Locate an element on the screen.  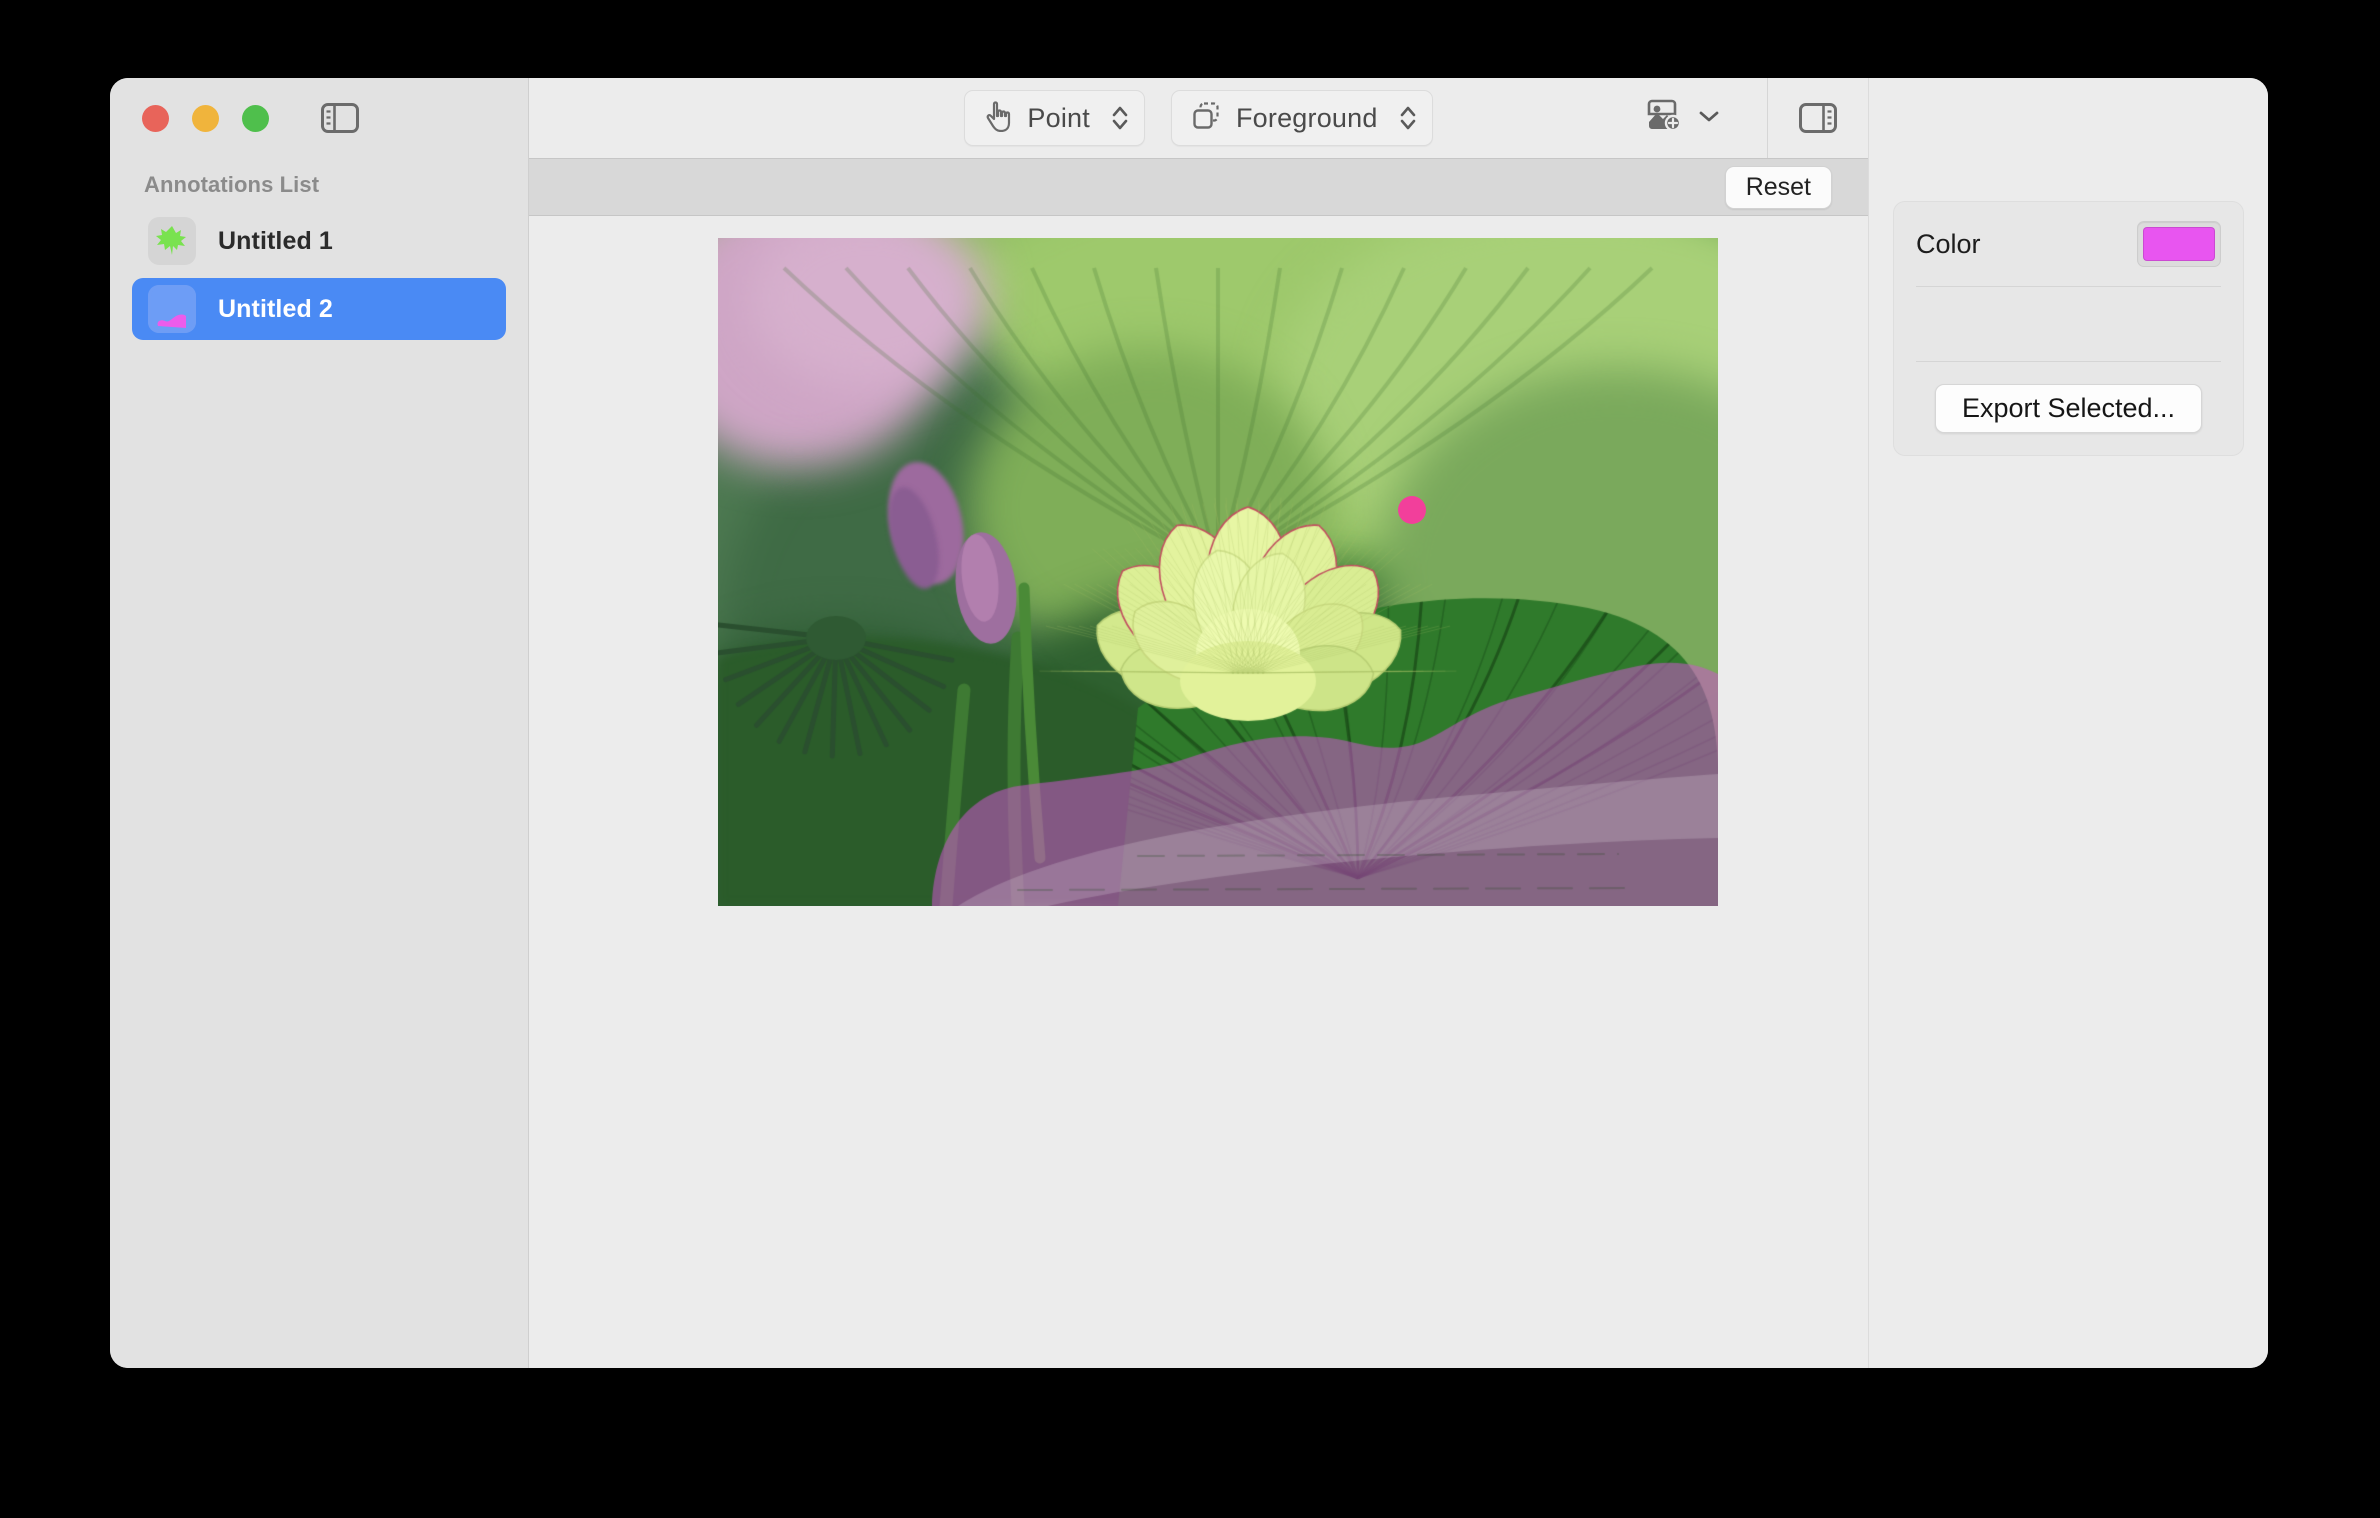
toolbar: Point Foreground is located at coordinates (1198, 118).